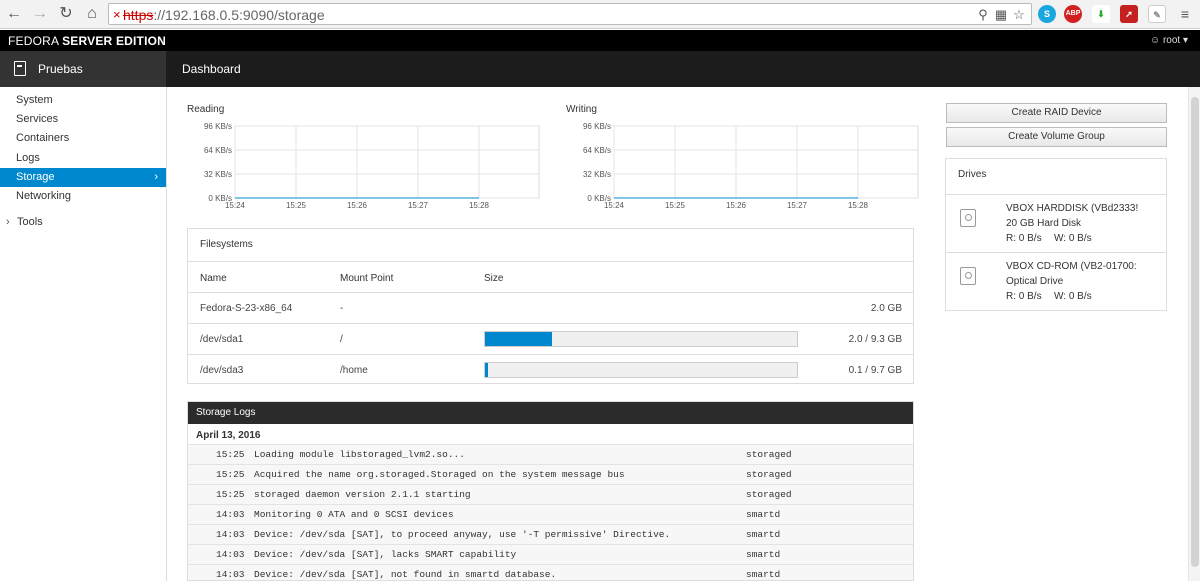 This screenshot has height=581, width=1200. I want to click on scrollbar-thumb, so click(1195, 332).